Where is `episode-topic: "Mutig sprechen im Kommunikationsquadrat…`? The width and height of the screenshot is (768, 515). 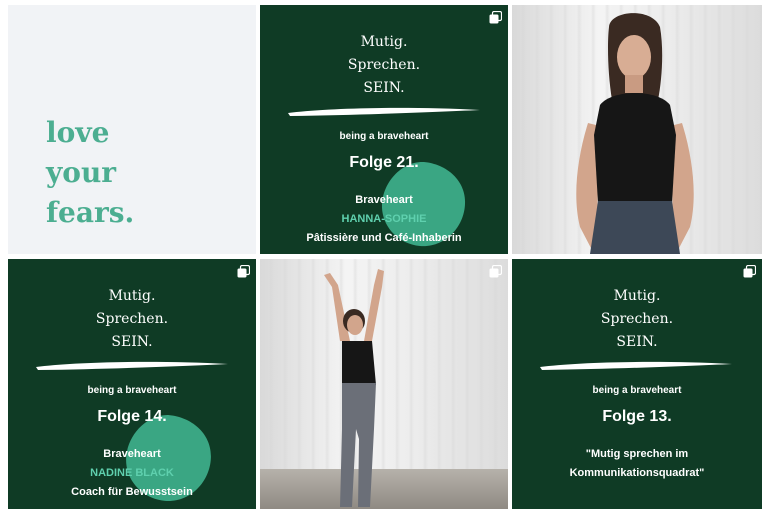
episode-topic: "Mutig sprechen im Kommunikationsquadrat… is located at coordinates (637, 463).